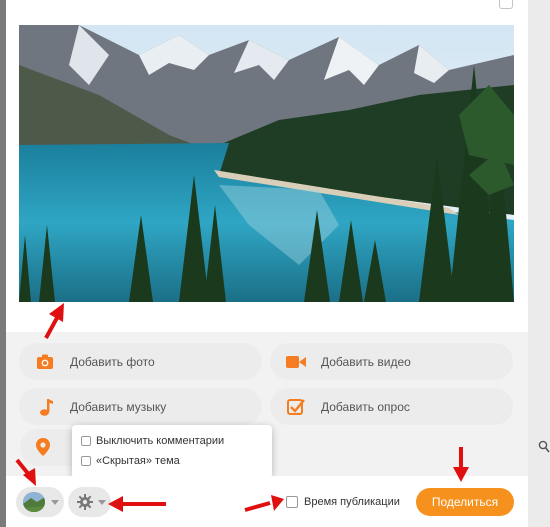 The height and width of the screenshot is (527, 550). Describe the element at coordinates (112, 361) in the screenshot. I see `add-photo-label: Добавить фото` at that location.